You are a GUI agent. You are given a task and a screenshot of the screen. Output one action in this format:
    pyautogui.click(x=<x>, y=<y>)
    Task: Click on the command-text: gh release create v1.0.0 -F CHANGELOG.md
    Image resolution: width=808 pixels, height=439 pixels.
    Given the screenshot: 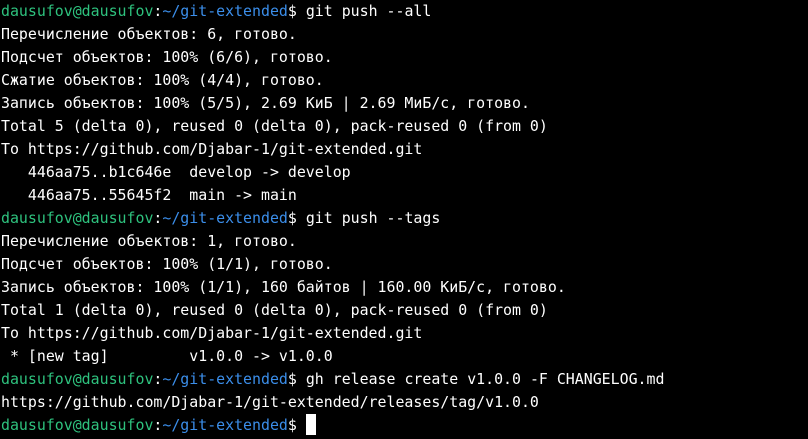 What is the action you would take?
    pyautogui.click(x=485, y=379)
    